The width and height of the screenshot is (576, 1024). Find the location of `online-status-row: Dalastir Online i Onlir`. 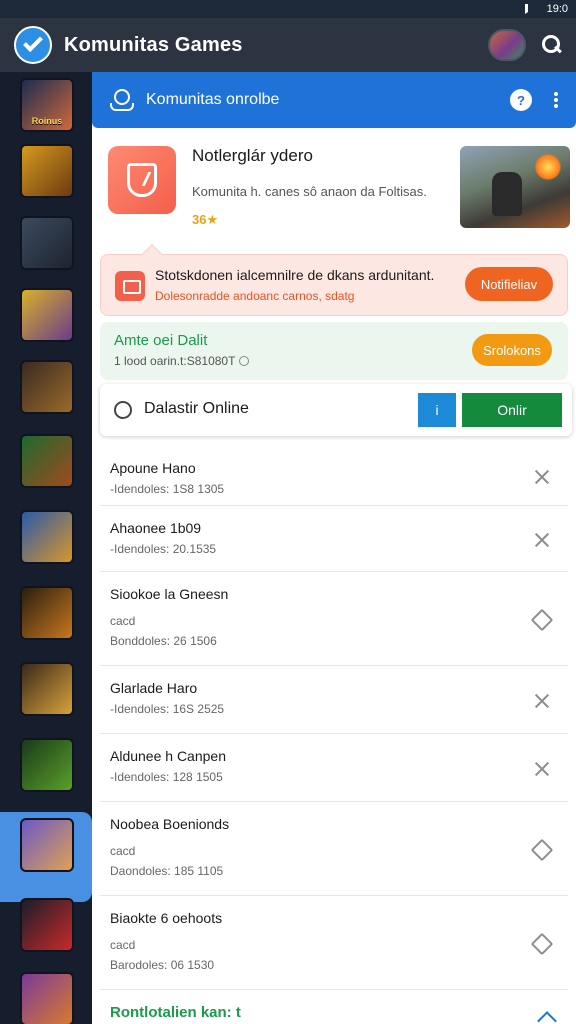

online-status-row: Dalastir Online i Onlir is located at coordinates (336, 410).